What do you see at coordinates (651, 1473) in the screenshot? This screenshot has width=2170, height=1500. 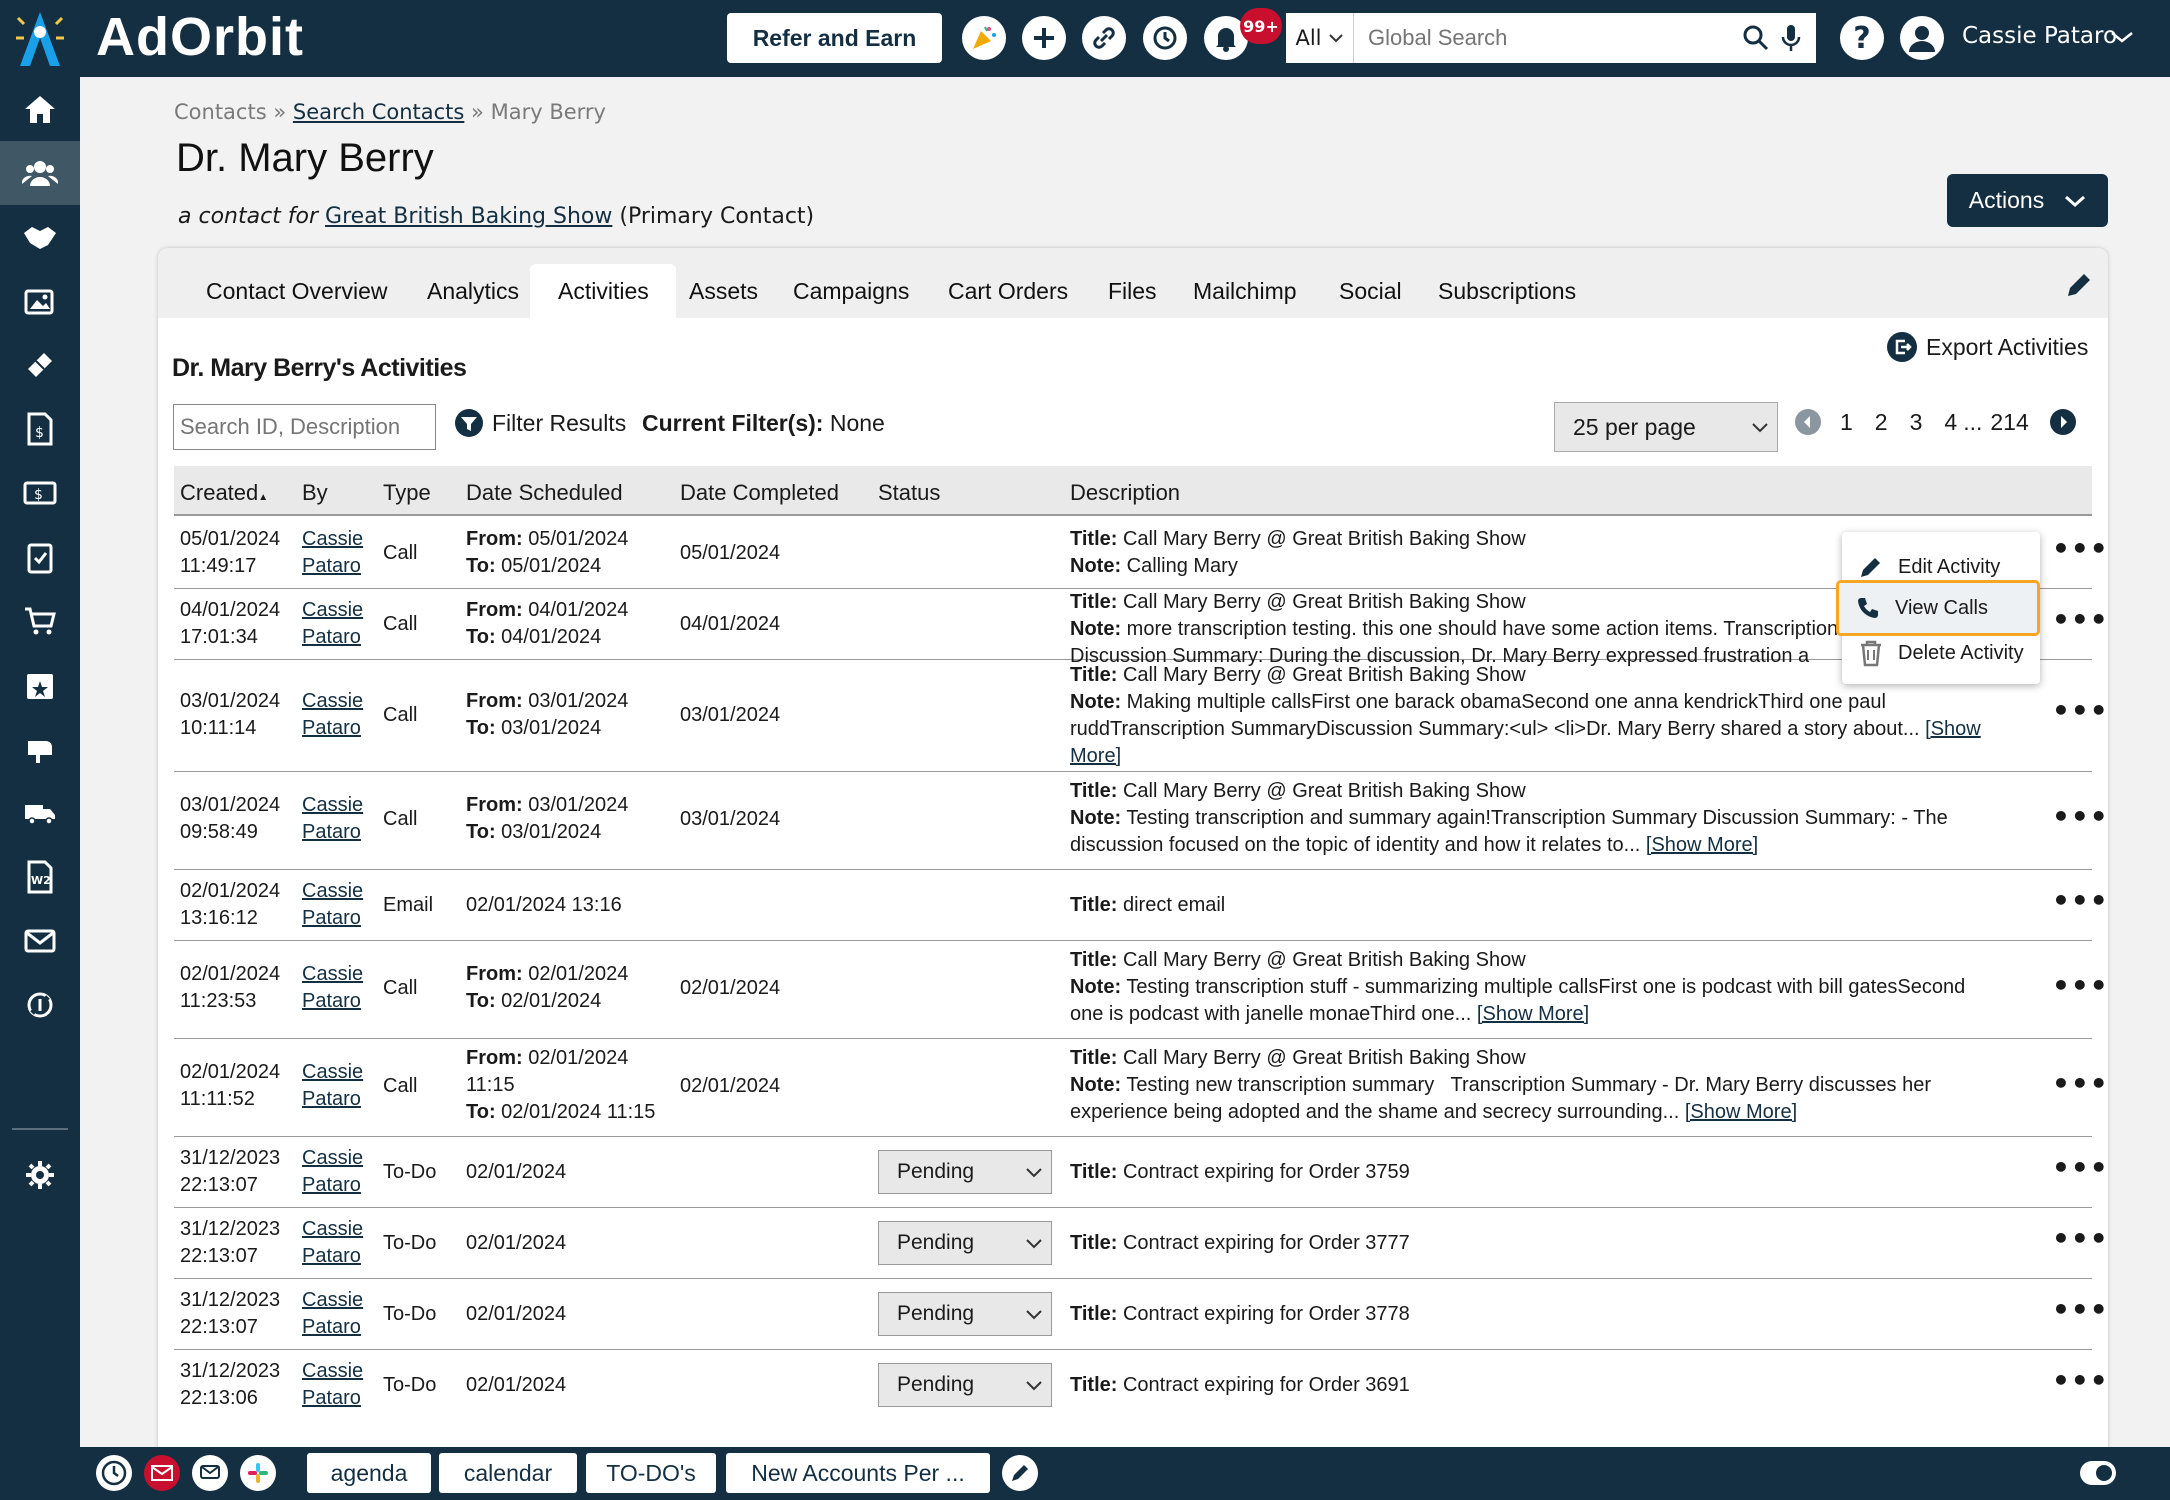 I see `todos-button: TO-DO's` at bounding box center [651, 1473].